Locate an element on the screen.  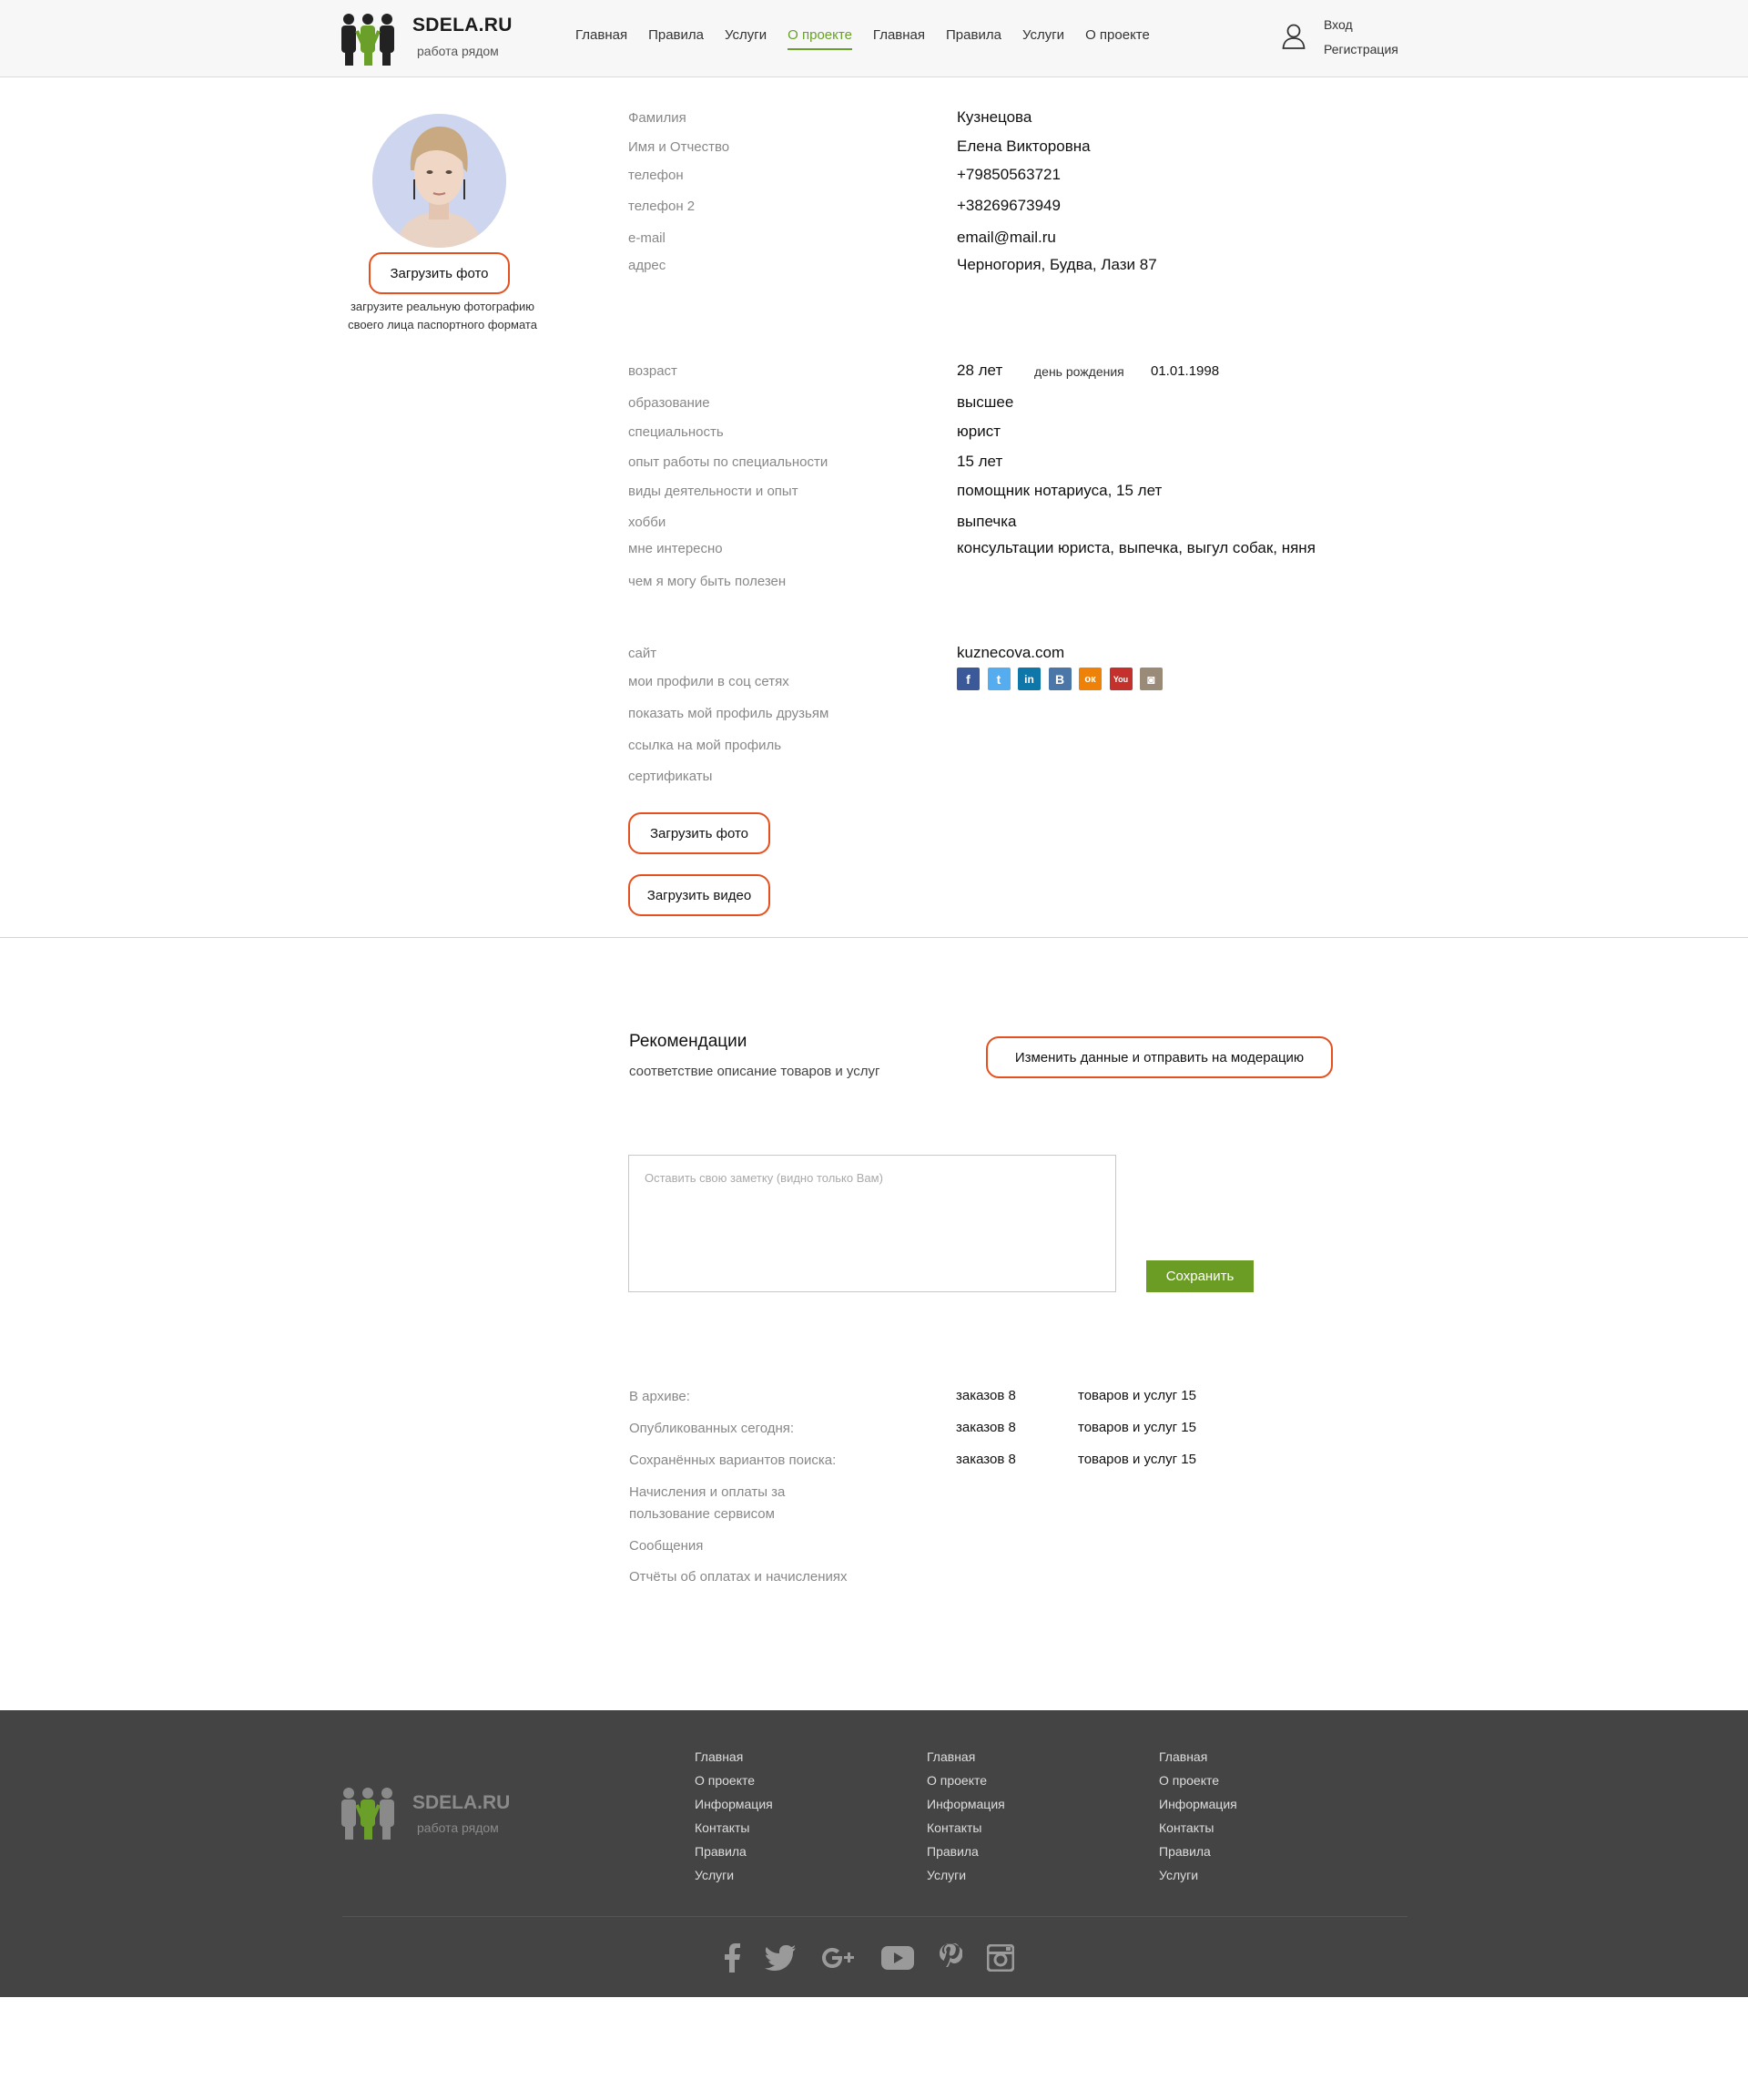
phone2-value: +38269673949 is located at coordinates (1009, 205).